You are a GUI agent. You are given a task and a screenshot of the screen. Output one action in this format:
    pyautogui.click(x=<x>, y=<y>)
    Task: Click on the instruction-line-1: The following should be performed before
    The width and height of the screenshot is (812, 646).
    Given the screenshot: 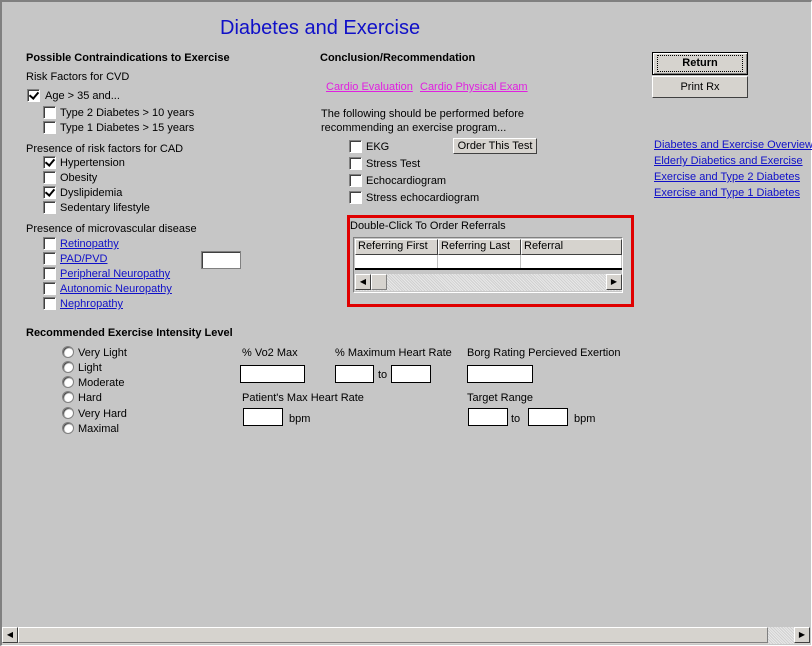 What is the action you would take?
    pyautogui.click(x=423, y=114)
    